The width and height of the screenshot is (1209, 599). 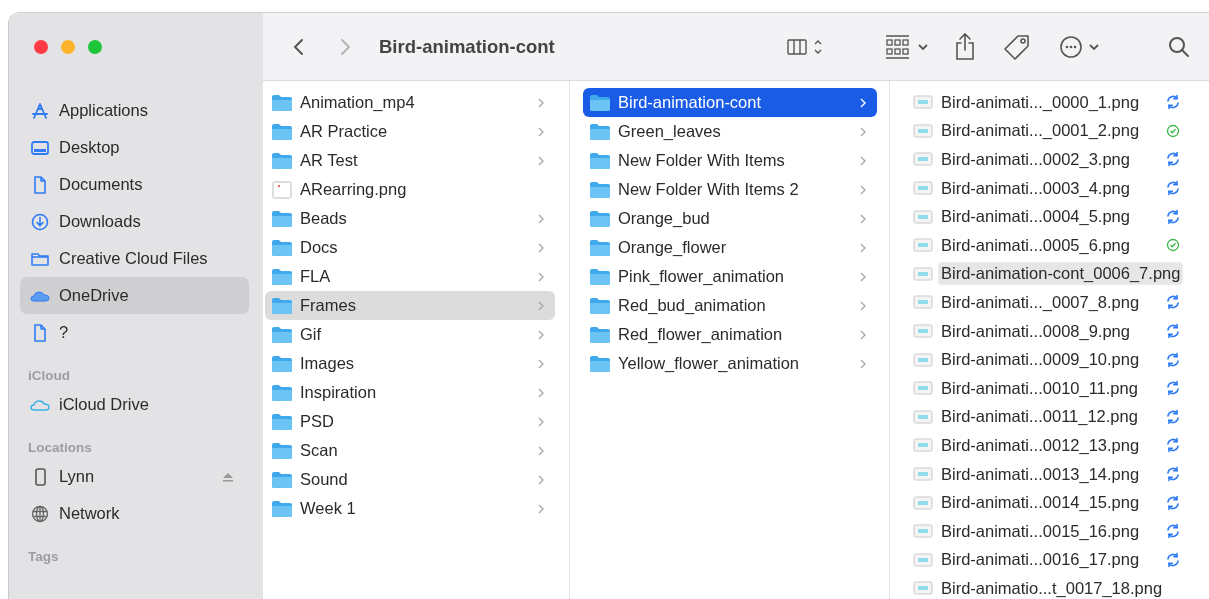 I want to click on folder-item: Bird-animation-cont, so click(x=730, y=102).